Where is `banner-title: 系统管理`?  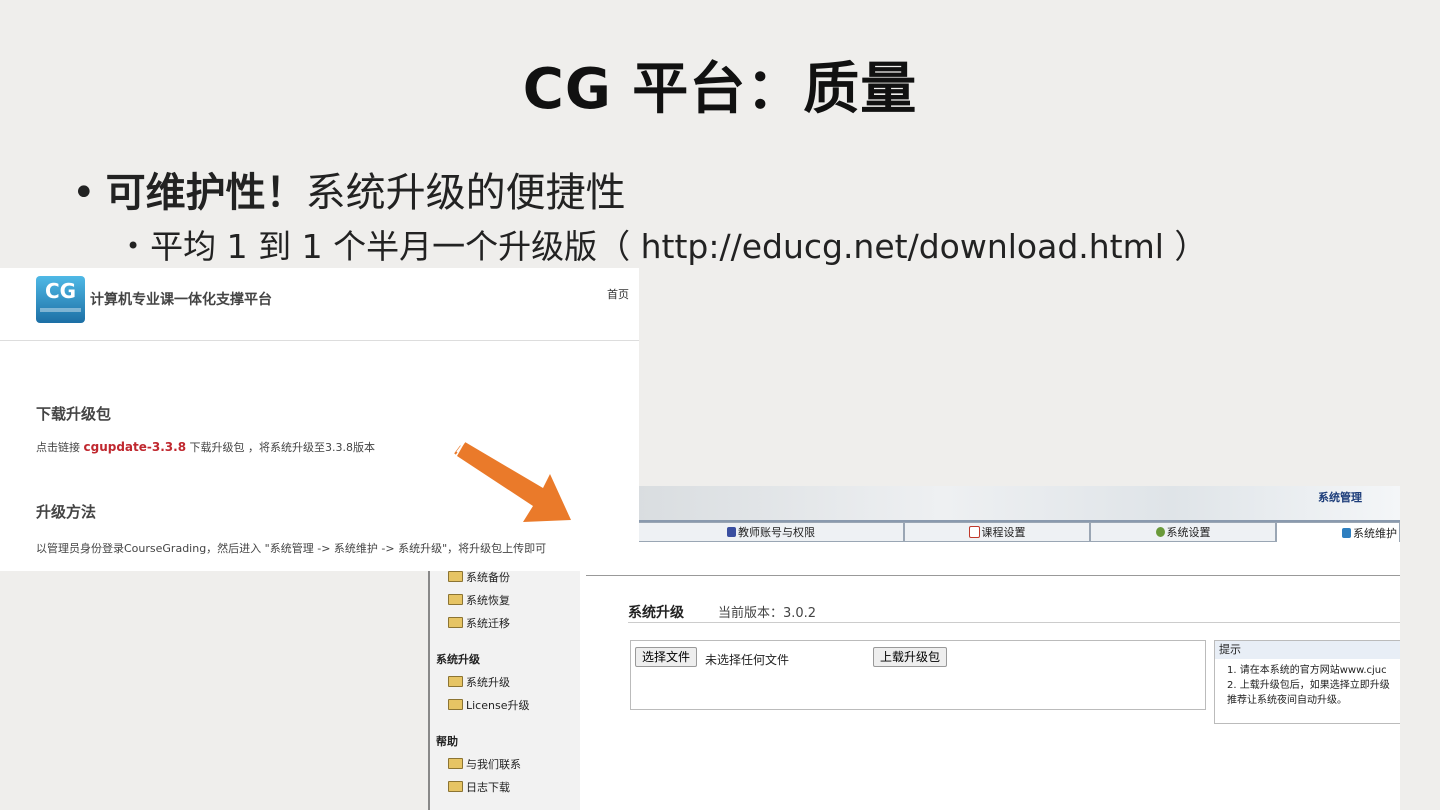
banner-title: 系统管理 is located at coordinates (1340, 497).